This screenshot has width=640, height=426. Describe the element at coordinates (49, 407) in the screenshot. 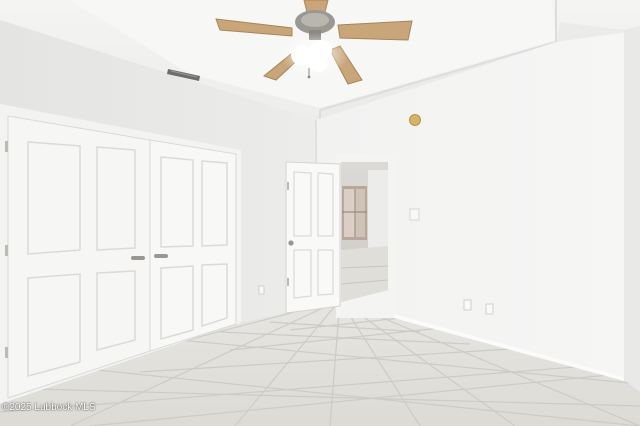

I see `photo-watermark: ©2025 Lubbock MLS` at that location.